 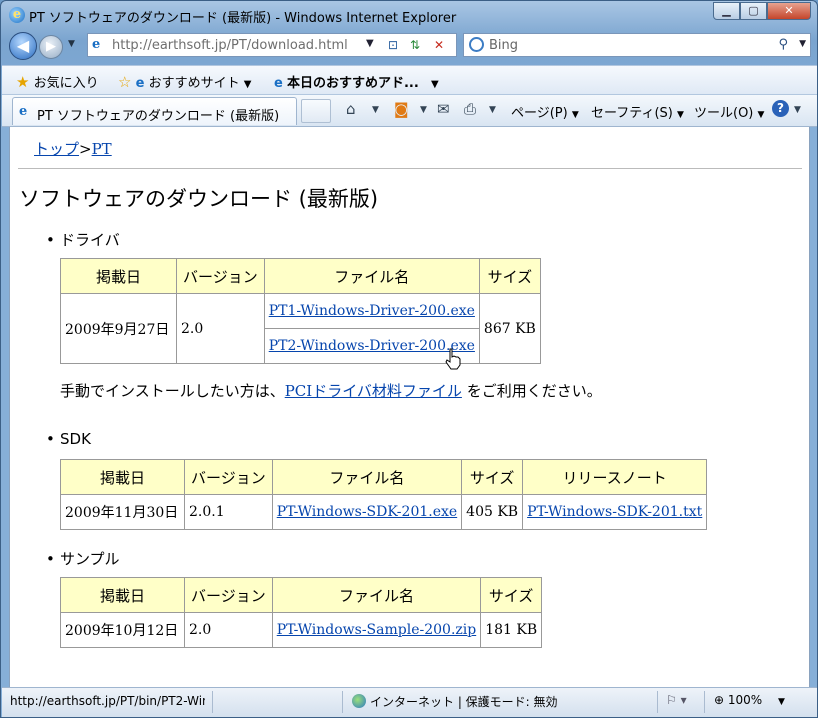 What do you see at coordinates (359, 701) in the screenshot?
I see `globe-icon` at bounding box center [359, 701].